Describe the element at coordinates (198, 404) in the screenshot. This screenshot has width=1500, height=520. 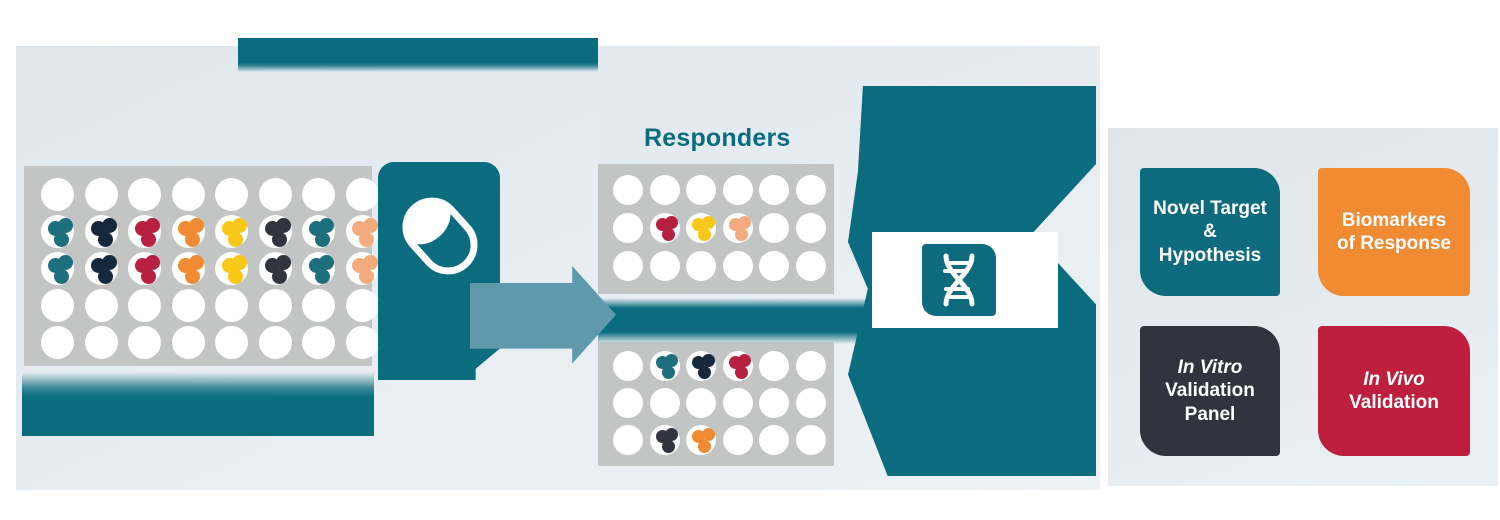
I see `clipped-heading-bottom` at that location.